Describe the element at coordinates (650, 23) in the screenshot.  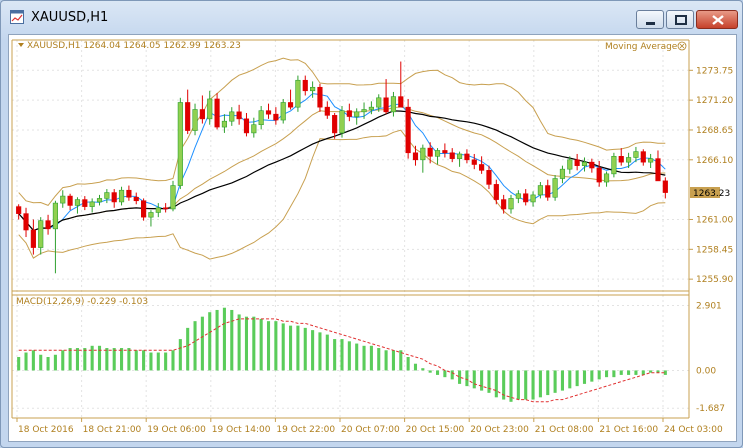
I see `minimize-icon` at that location.